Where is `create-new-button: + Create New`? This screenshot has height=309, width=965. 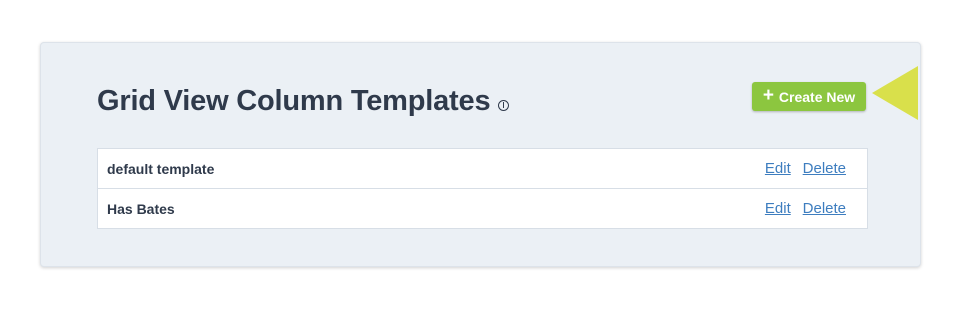
create-new-button: + Create New is located at coordinates (809, 96).